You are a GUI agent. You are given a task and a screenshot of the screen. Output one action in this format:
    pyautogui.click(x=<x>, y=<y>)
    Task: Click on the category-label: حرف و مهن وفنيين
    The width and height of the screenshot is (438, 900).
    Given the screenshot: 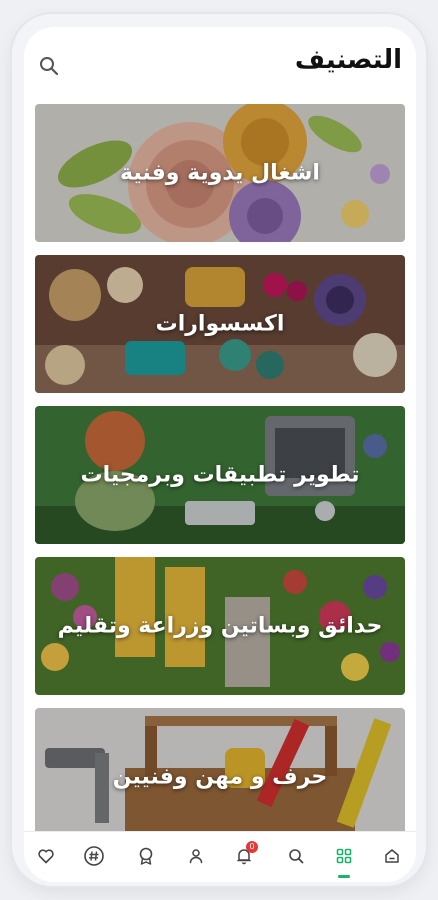 What is the action you would take?
    pyautogui.click(x=220, y=777)
    